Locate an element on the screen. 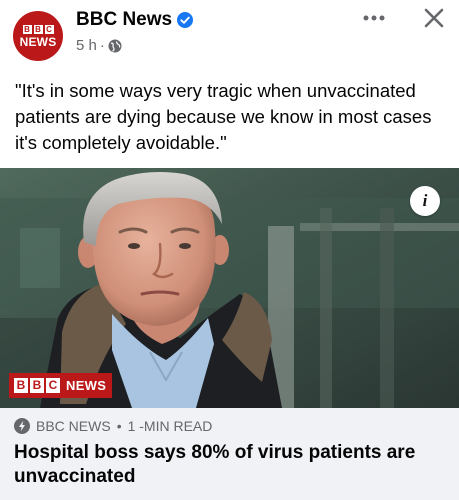 The width and height of the screenshot is (459, 500). globe-icon is located at coordinates (115, 45).